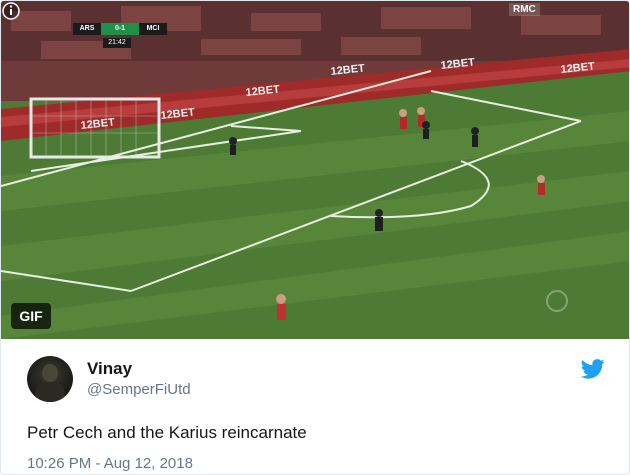 The height and width of the screenshot is (475, 630). Describe the element at coordinates (120, 29) in the screenshot. I see `scoreboard-score: 0-1` at that location.